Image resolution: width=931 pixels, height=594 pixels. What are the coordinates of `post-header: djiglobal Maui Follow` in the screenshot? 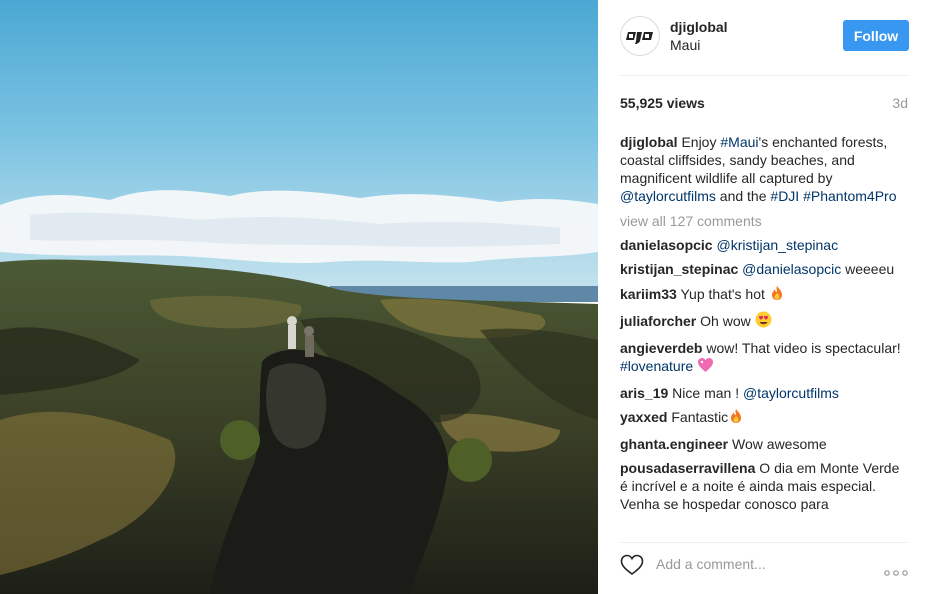 It's located at (764, 46).